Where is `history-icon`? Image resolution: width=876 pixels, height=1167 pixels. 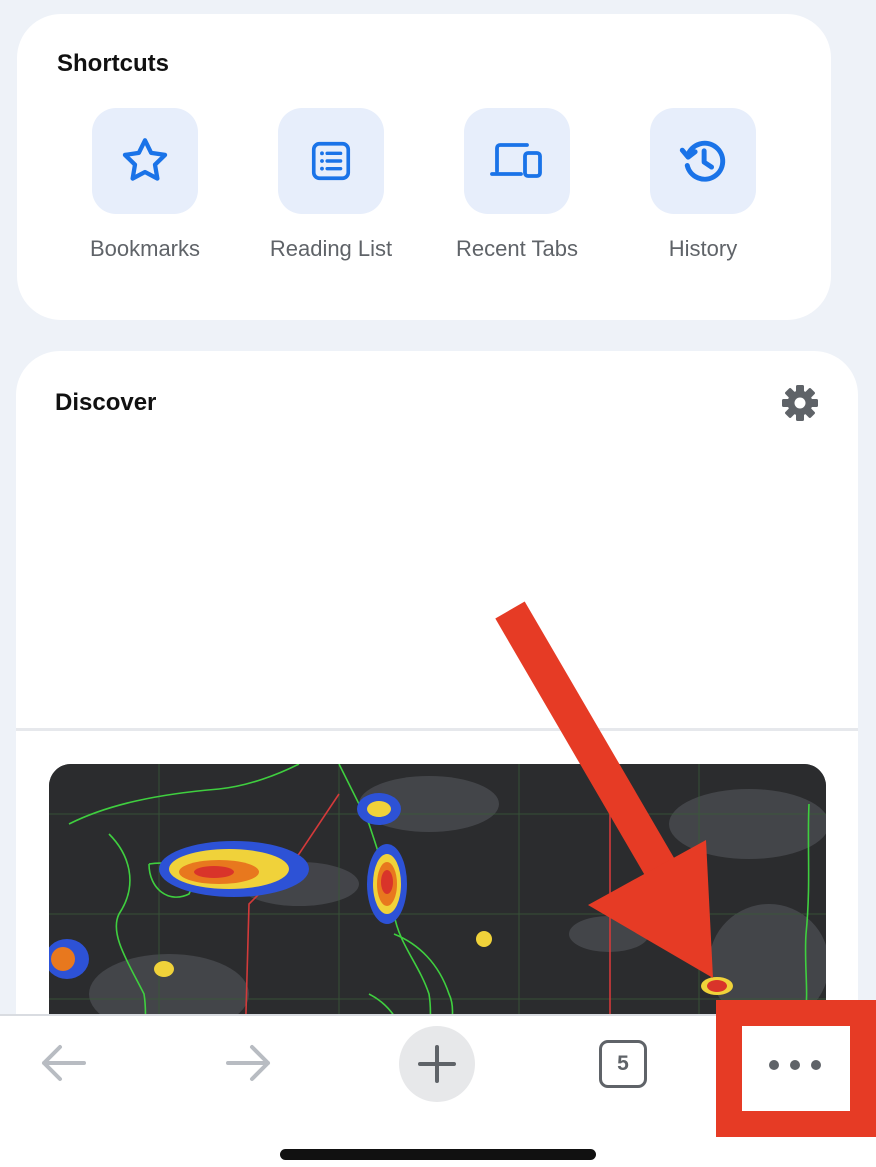
history-icon is located at coordinates (702, 161).